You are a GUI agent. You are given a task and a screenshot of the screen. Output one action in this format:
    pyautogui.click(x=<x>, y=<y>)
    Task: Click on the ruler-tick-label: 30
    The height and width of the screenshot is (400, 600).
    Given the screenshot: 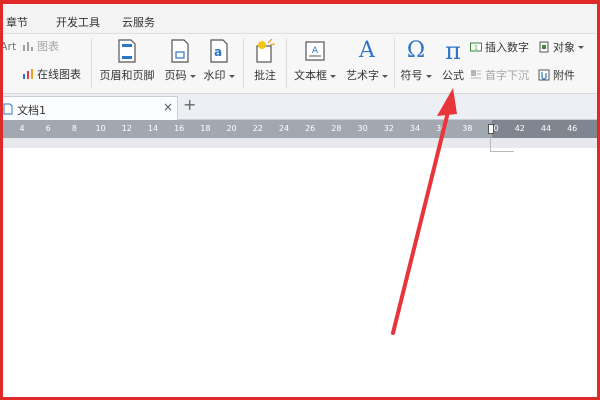 What is the action you would take?
    pyautogui.click(x=362, y=128)
    